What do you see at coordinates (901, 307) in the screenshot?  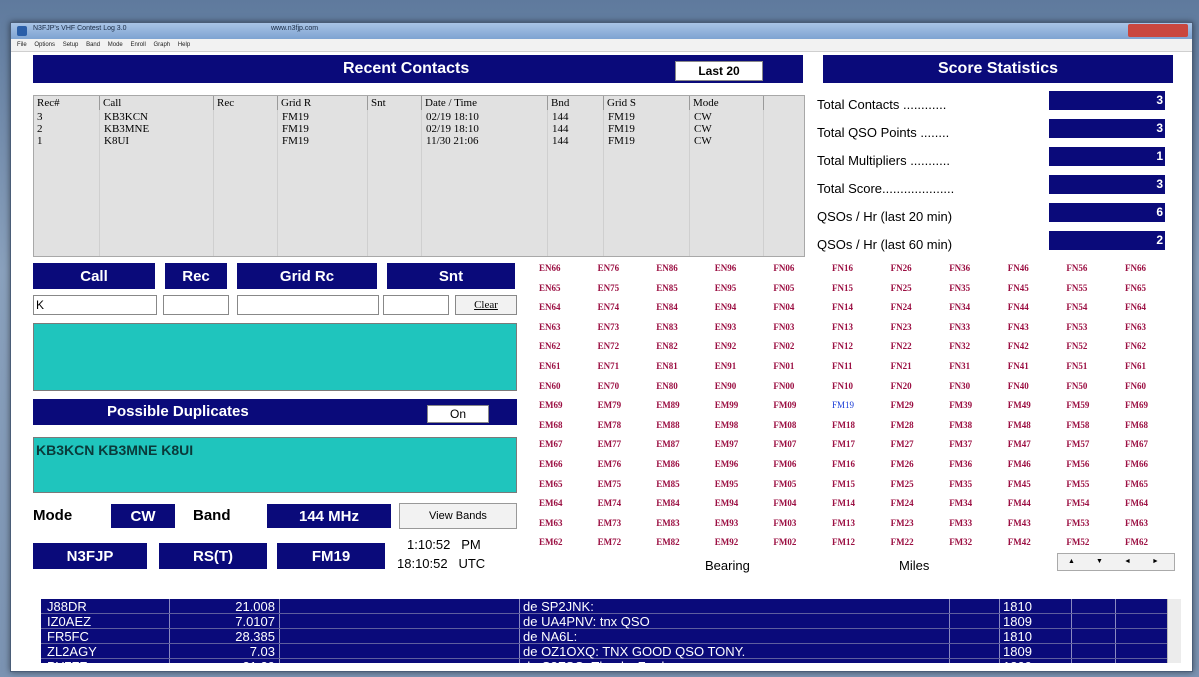 I see `grid-square: FN24` at bounding box center [901, 307].